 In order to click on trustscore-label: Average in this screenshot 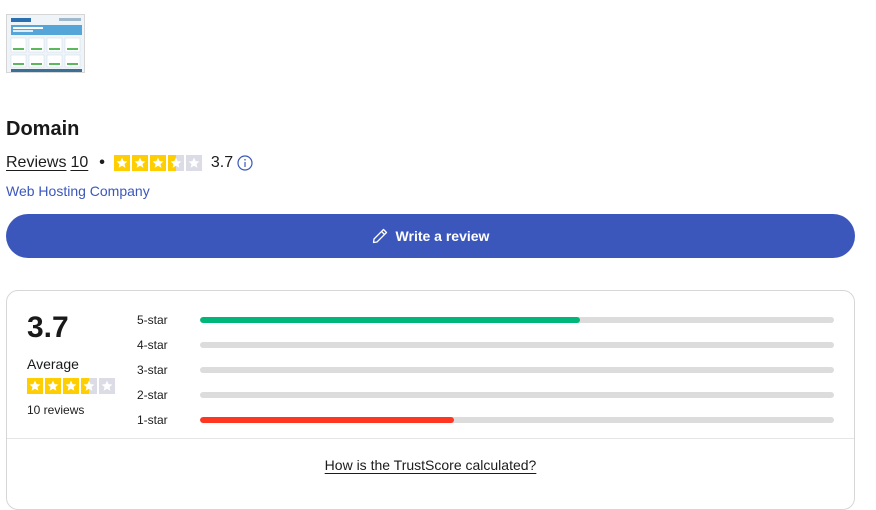, I will do `click(53, 364)`.